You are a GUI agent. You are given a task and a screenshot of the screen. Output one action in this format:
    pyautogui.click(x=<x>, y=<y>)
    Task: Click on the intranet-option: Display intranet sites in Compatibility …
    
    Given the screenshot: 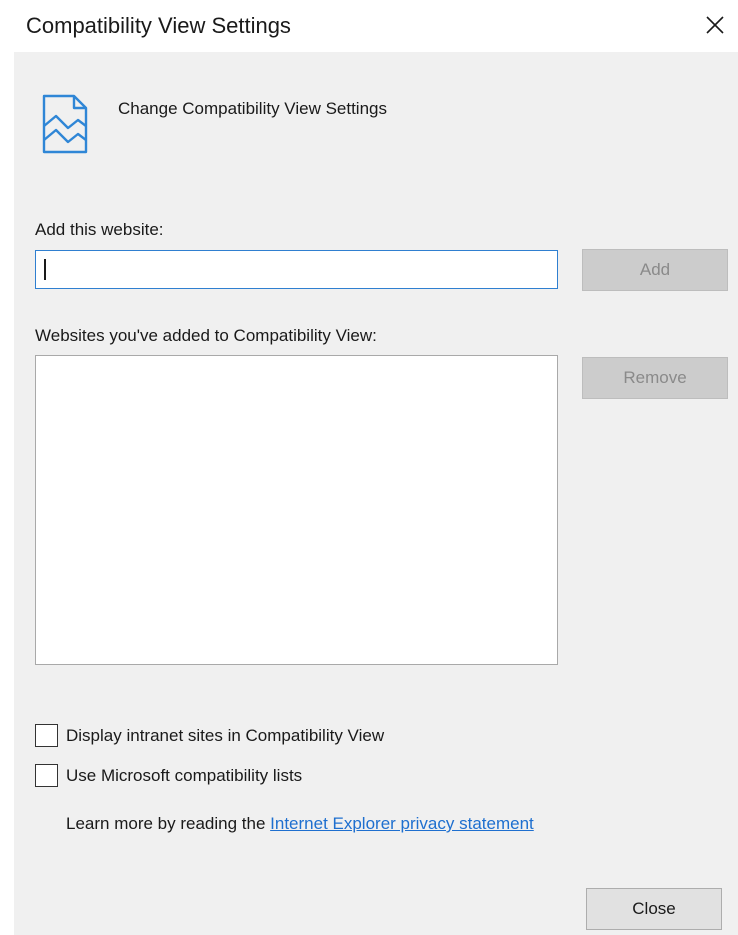 What is the action you would take?
    pyautogui.click(x=209, y=735)
    